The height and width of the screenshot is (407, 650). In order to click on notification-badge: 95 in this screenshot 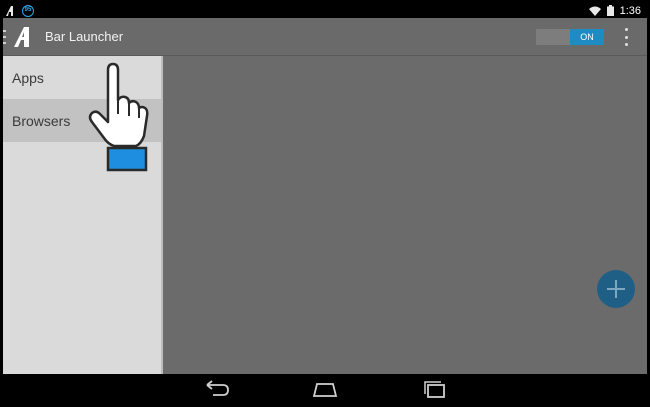, I will do `click(28, 10)`.